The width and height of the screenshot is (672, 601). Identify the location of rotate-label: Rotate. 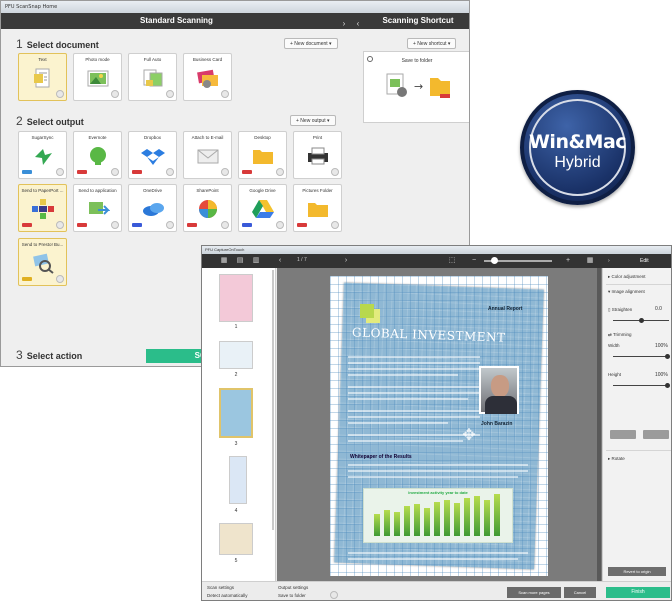
(618, 458).